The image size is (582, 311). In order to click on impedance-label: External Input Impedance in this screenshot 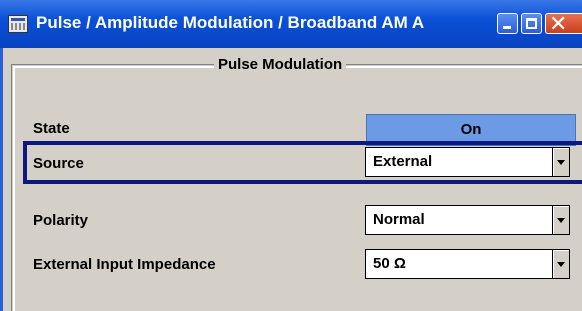, I will do `click(124, 264)`.